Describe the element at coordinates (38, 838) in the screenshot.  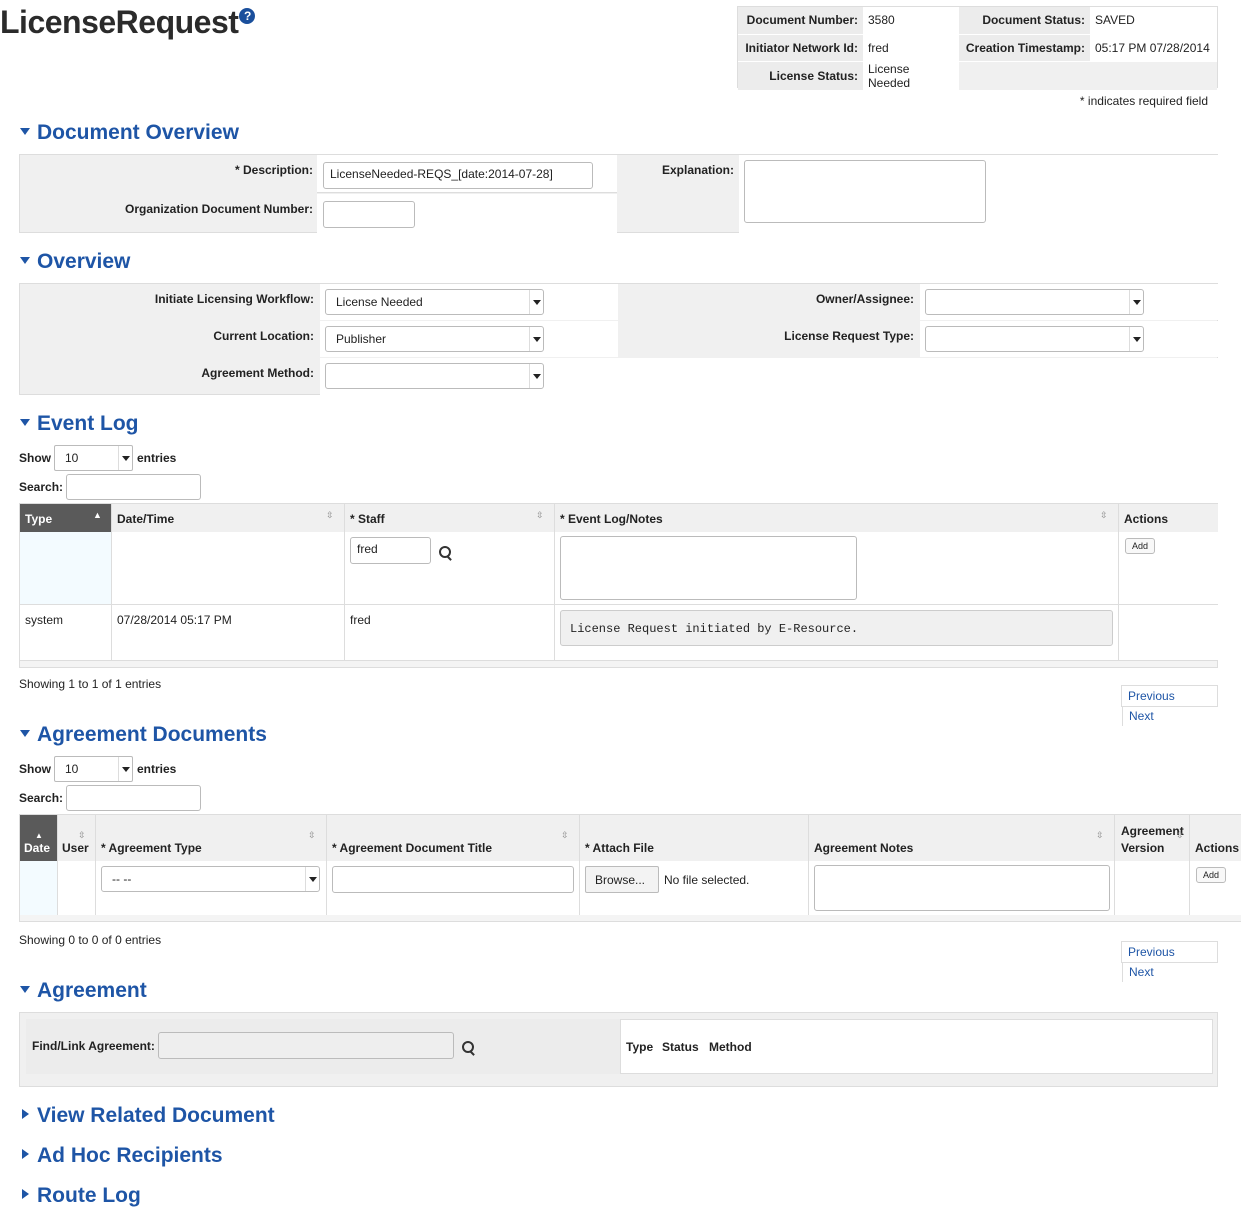
I see `column-header-date: ▲ Date` at that location.